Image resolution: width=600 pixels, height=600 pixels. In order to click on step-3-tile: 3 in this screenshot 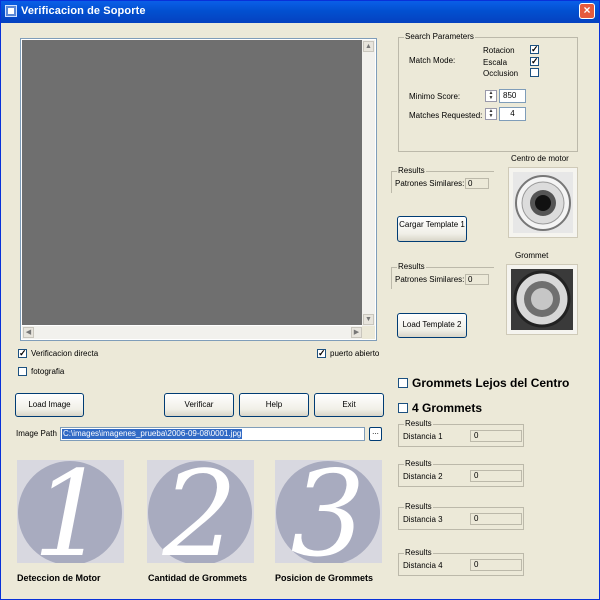, I will do `click(328, 511)`.